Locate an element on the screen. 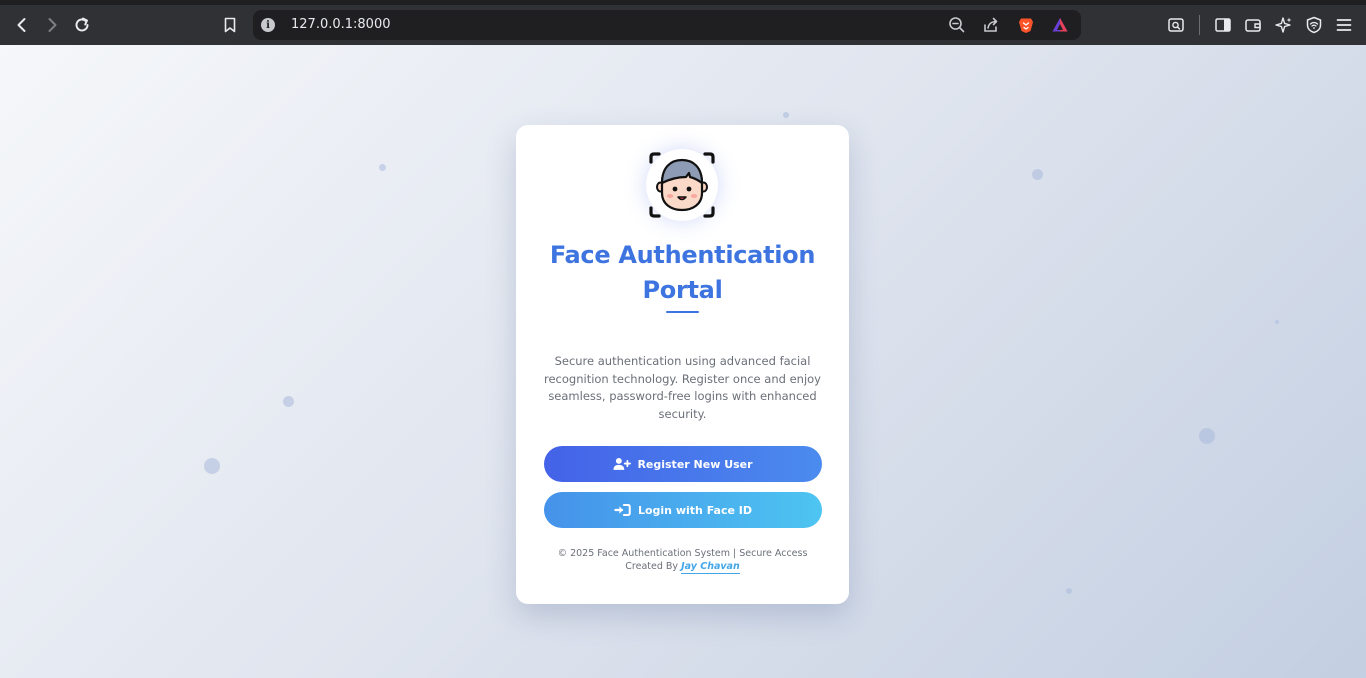 The height and width of the screenshot is (678, 1366). sign-in-icon is located at coordinates (622, 510).